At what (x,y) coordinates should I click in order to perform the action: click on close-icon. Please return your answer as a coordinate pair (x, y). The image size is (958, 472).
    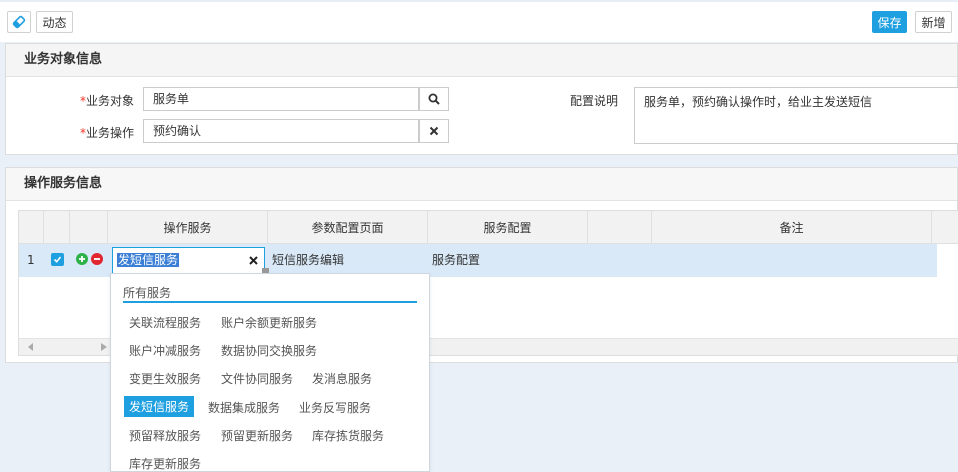
    Looking at the image, I should click on (434, 131).